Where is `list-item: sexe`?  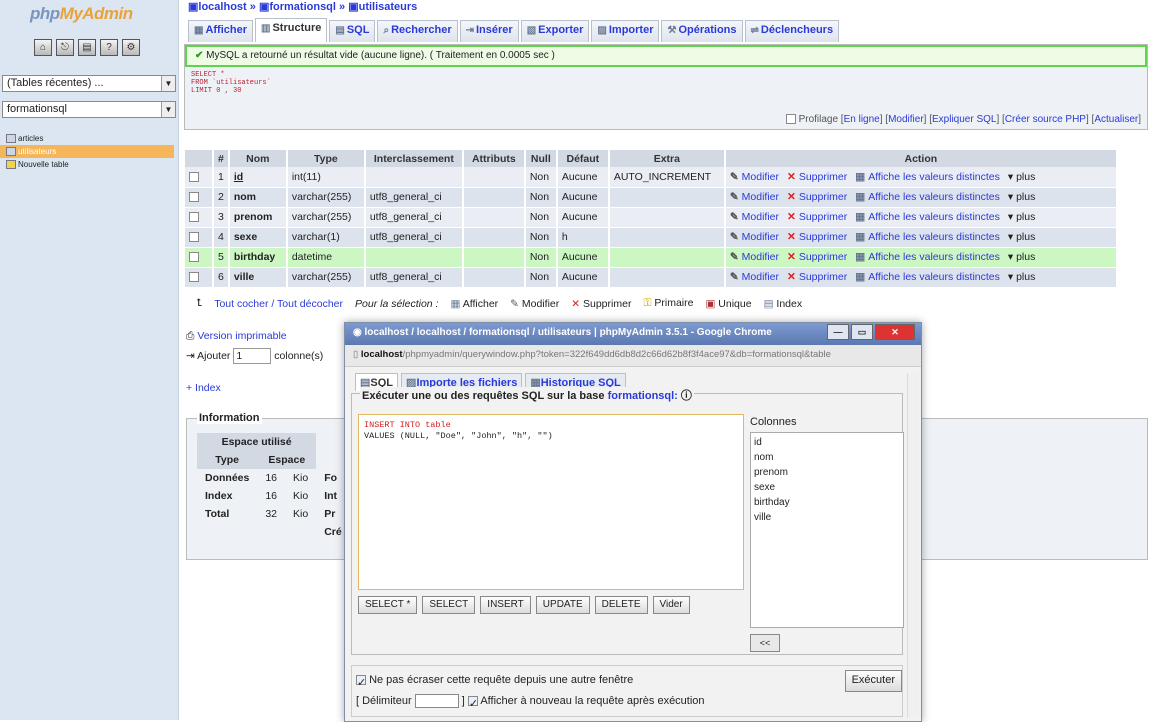
list-item: sexe is located at coordinates (827, 487).